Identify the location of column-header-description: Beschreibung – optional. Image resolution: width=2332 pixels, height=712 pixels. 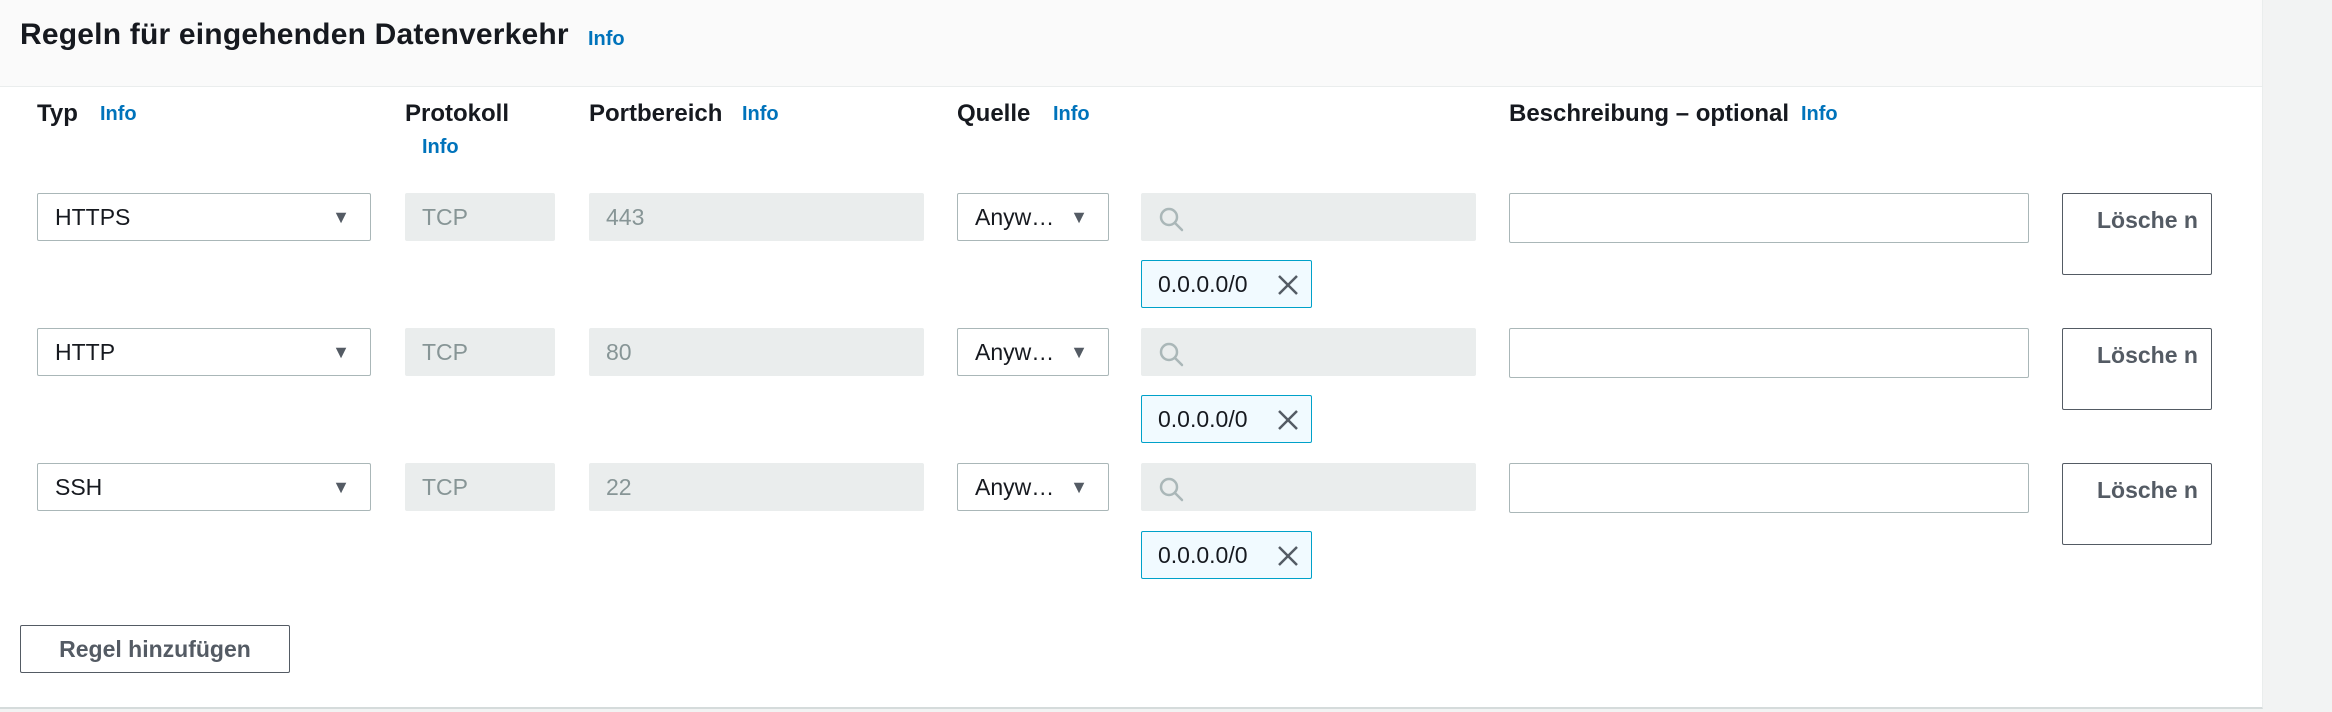
(1649, 113).